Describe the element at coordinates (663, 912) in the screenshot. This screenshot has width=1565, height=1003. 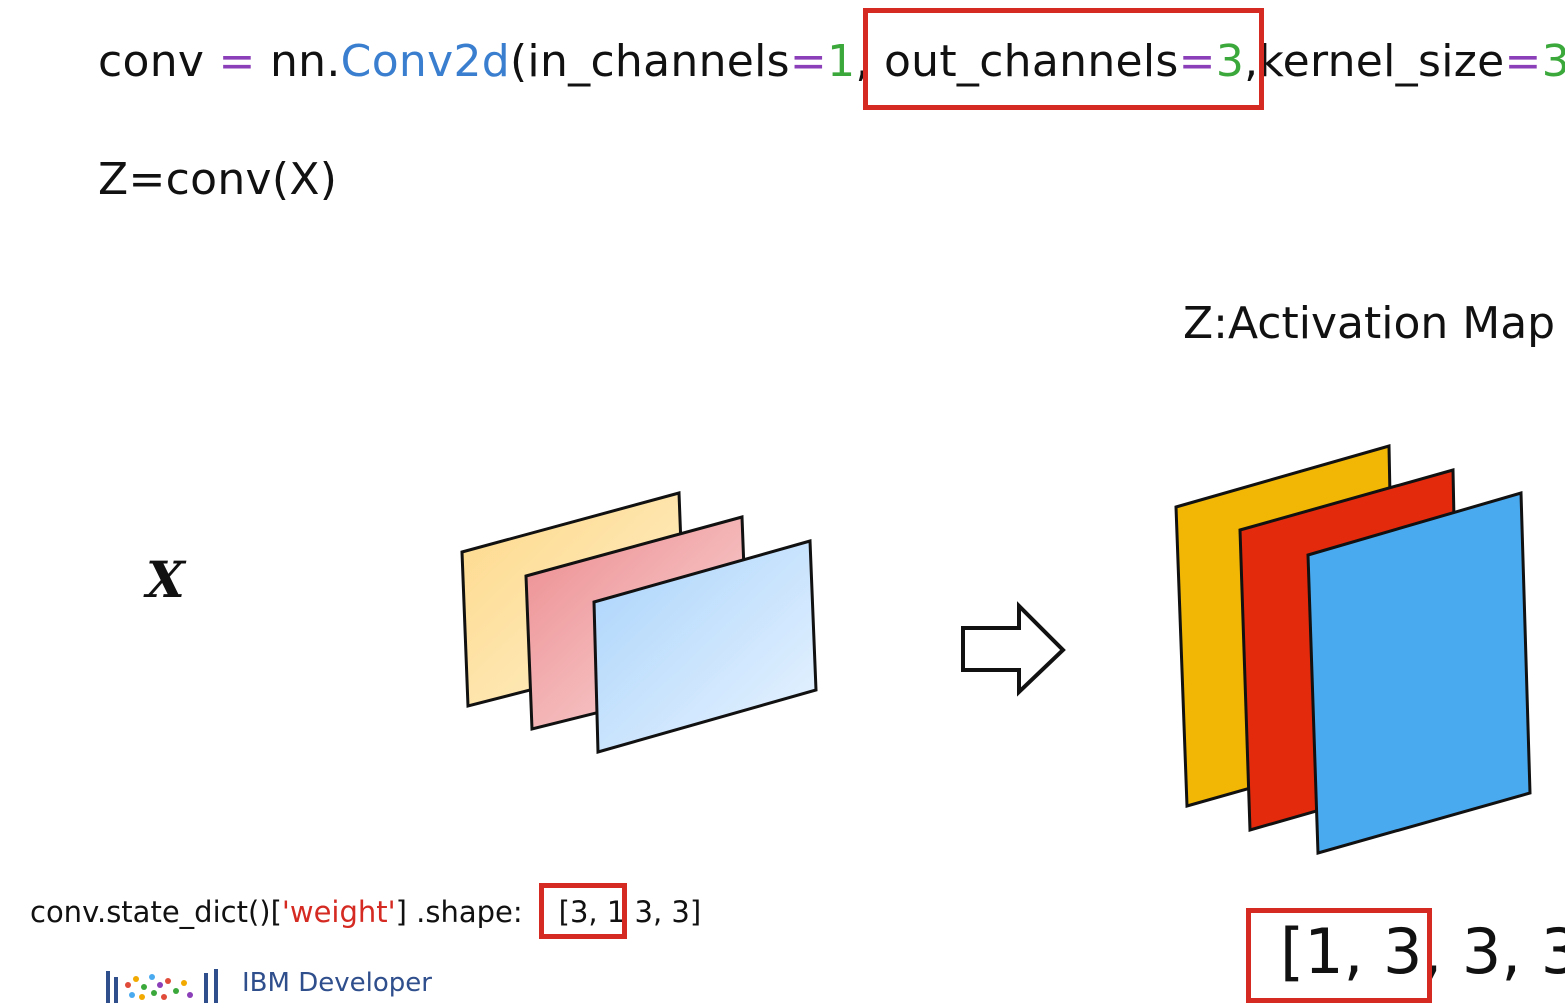
I see `weight-shape-rest: 3, 3]` at that location.